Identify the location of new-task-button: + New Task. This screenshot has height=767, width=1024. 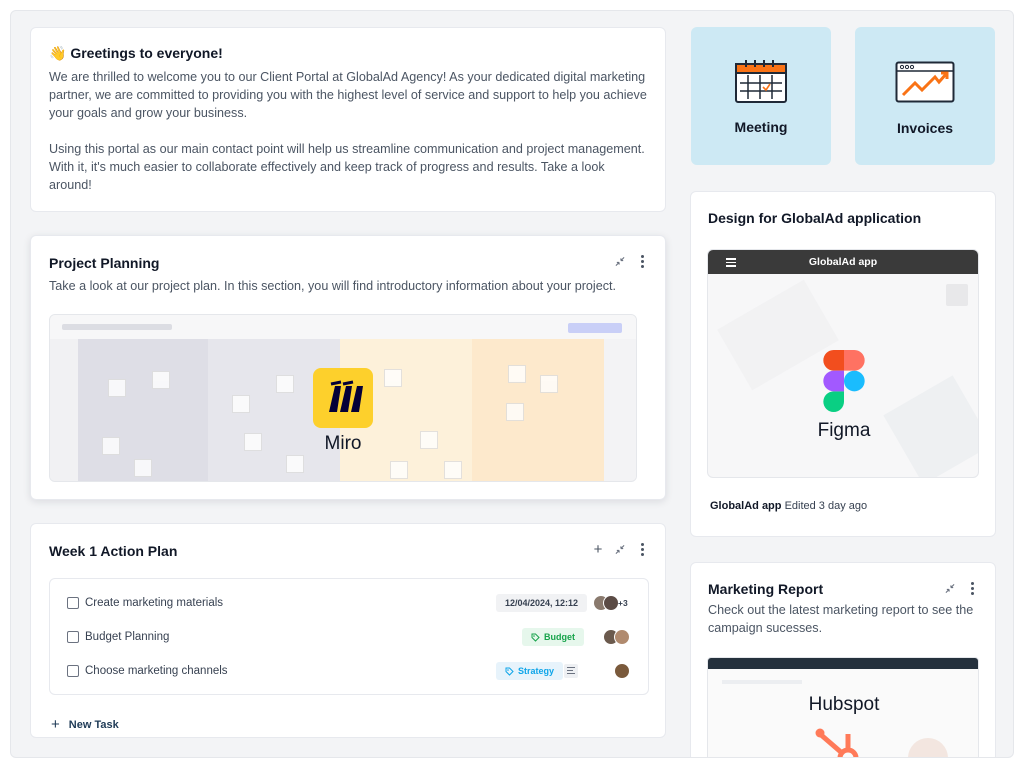
(85, 724).